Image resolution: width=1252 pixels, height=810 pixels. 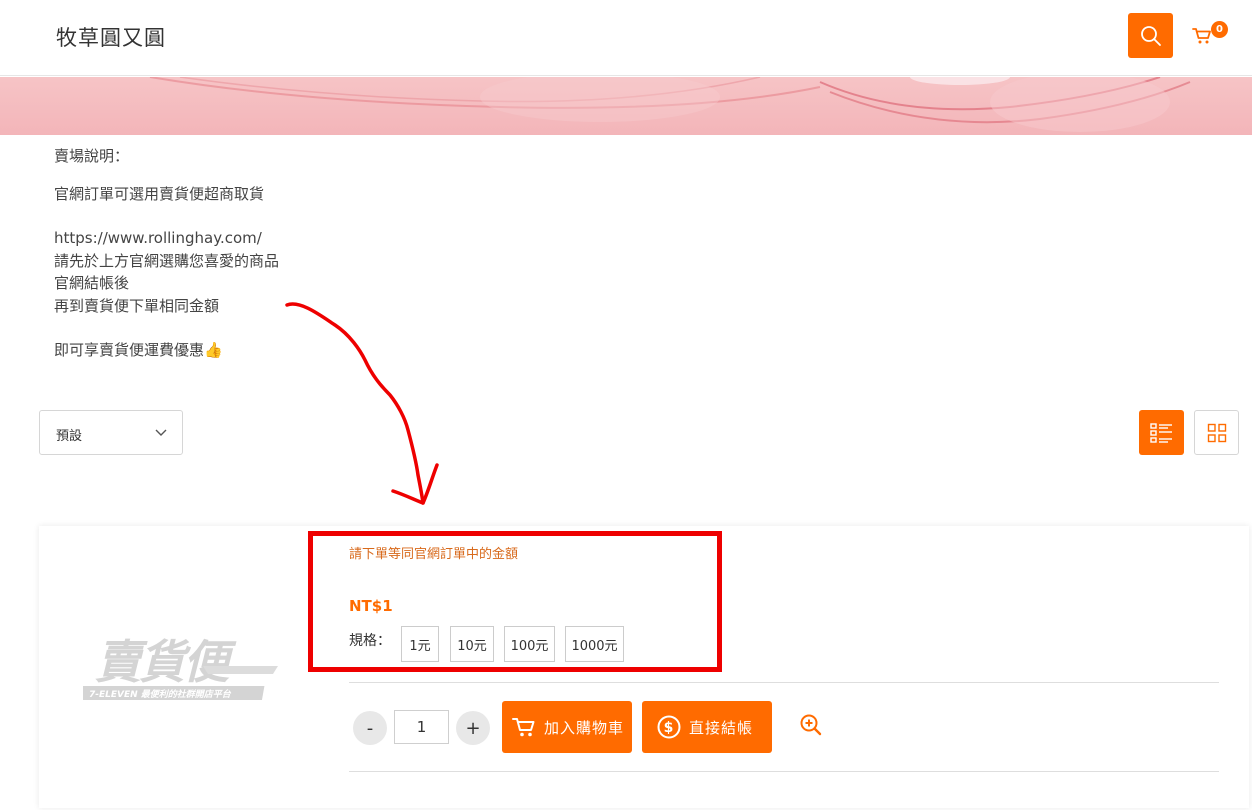 I want to click on desc-line: 賣場說明：, so click(x=92, y=156).